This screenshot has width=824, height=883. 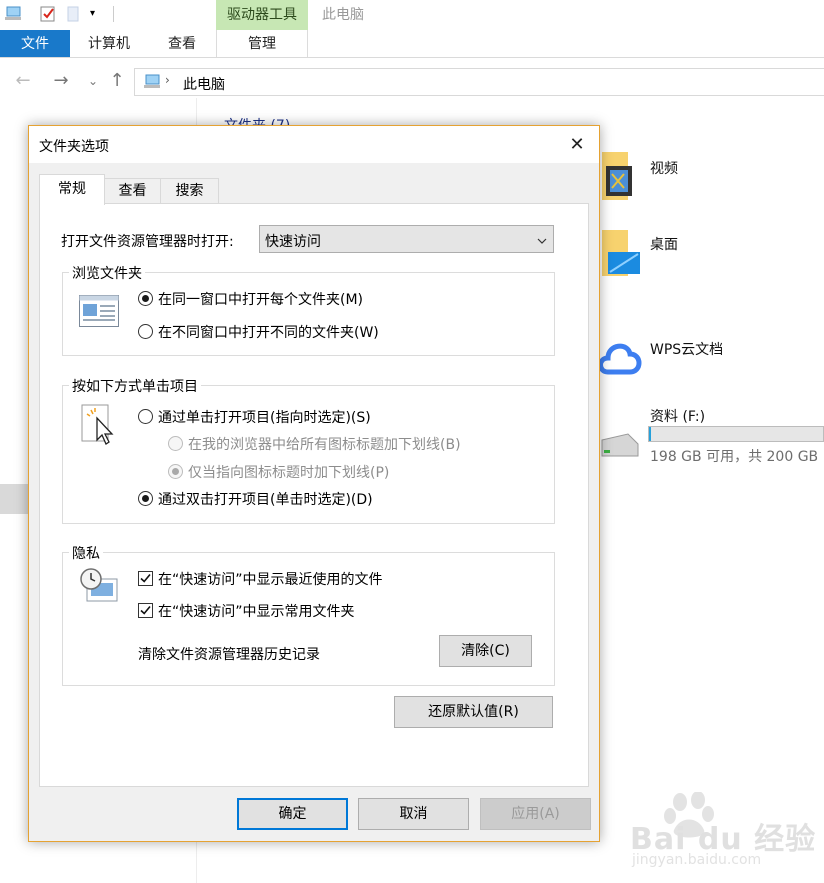 What do you see at coordinates (109, 44) in the screenshot?
I see `tab-computer: 计算机` at bounding box center [109, 44].